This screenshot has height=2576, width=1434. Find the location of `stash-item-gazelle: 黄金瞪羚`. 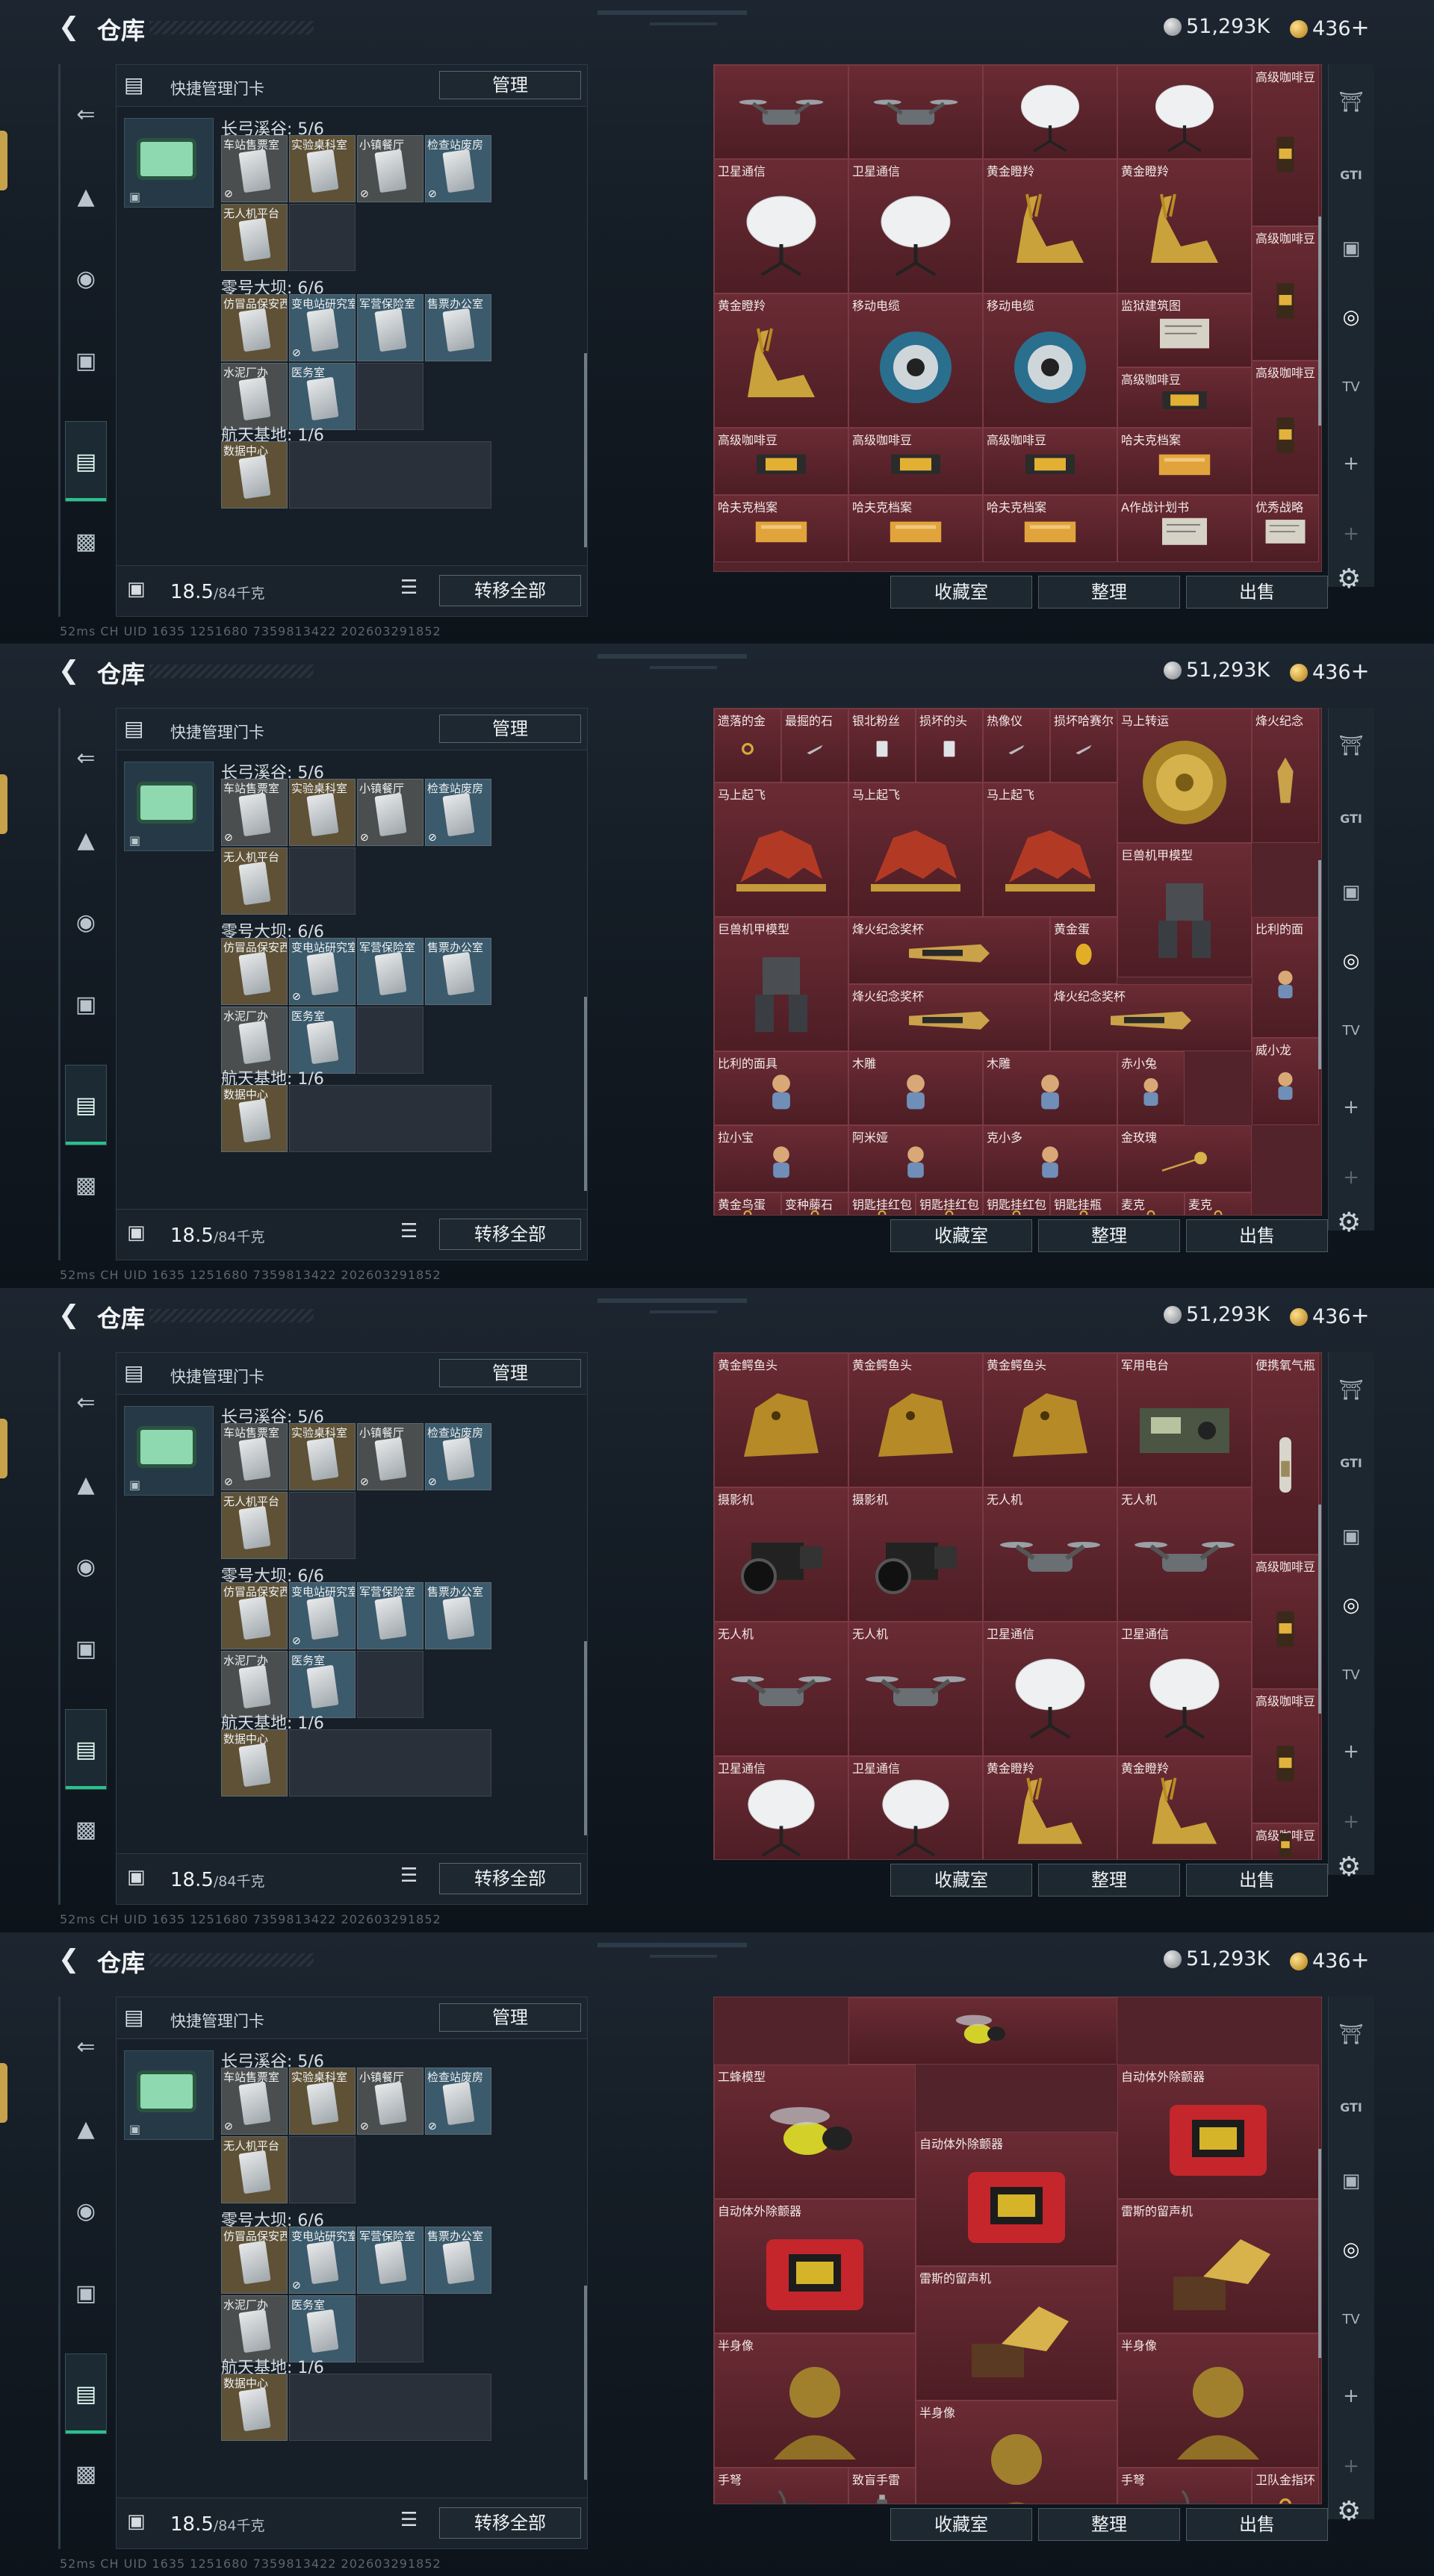

stash-item-gazelle: 黄金瞪羚 is located at coordinates (1184, 226).